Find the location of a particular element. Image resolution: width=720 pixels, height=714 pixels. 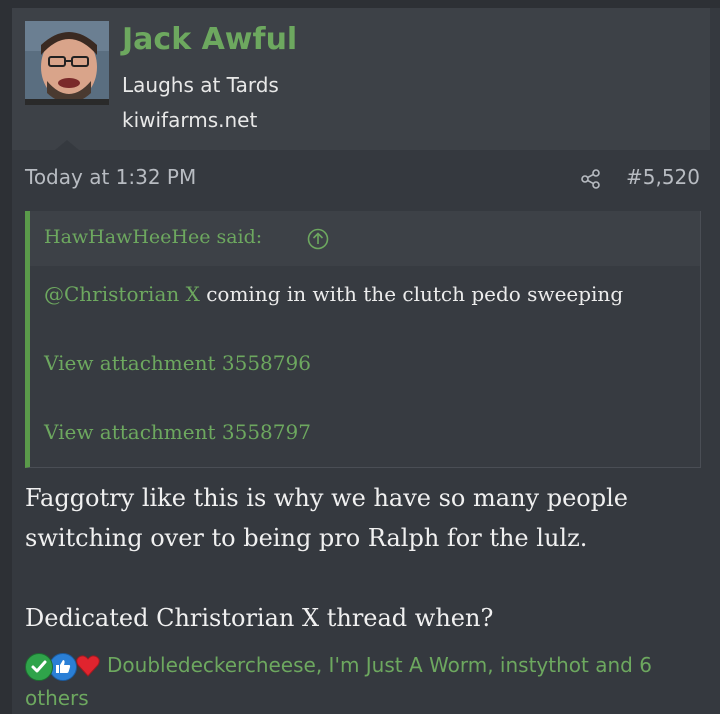

thumbs-up-icon is located at coordinates (63, 667).